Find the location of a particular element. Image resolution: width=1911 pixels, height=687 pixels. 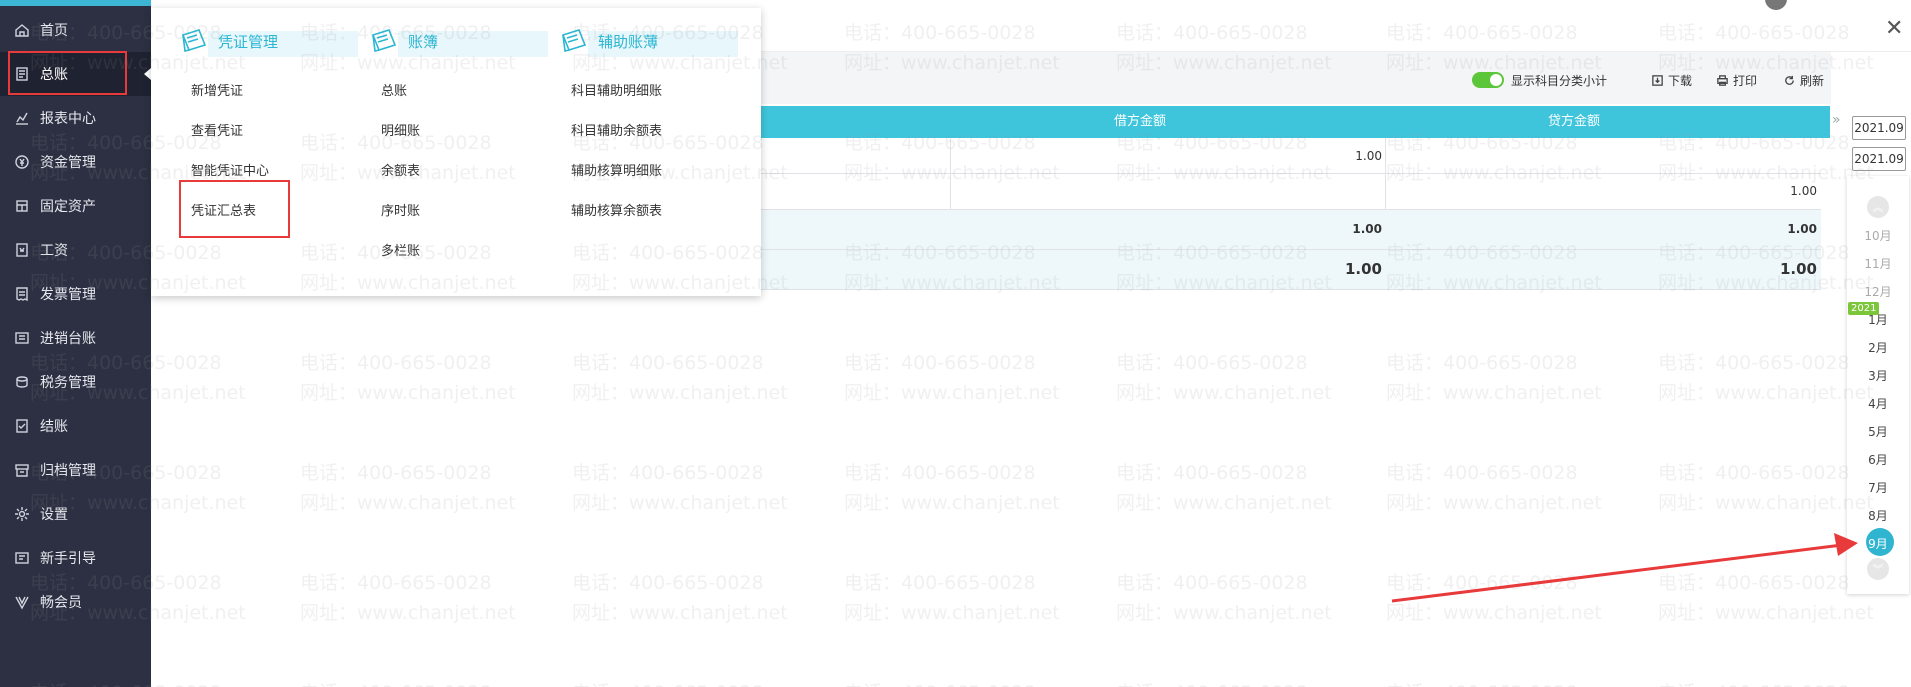

show-subtotal-label: 显示科目分类小计 is located at coordinates (1559, 80).